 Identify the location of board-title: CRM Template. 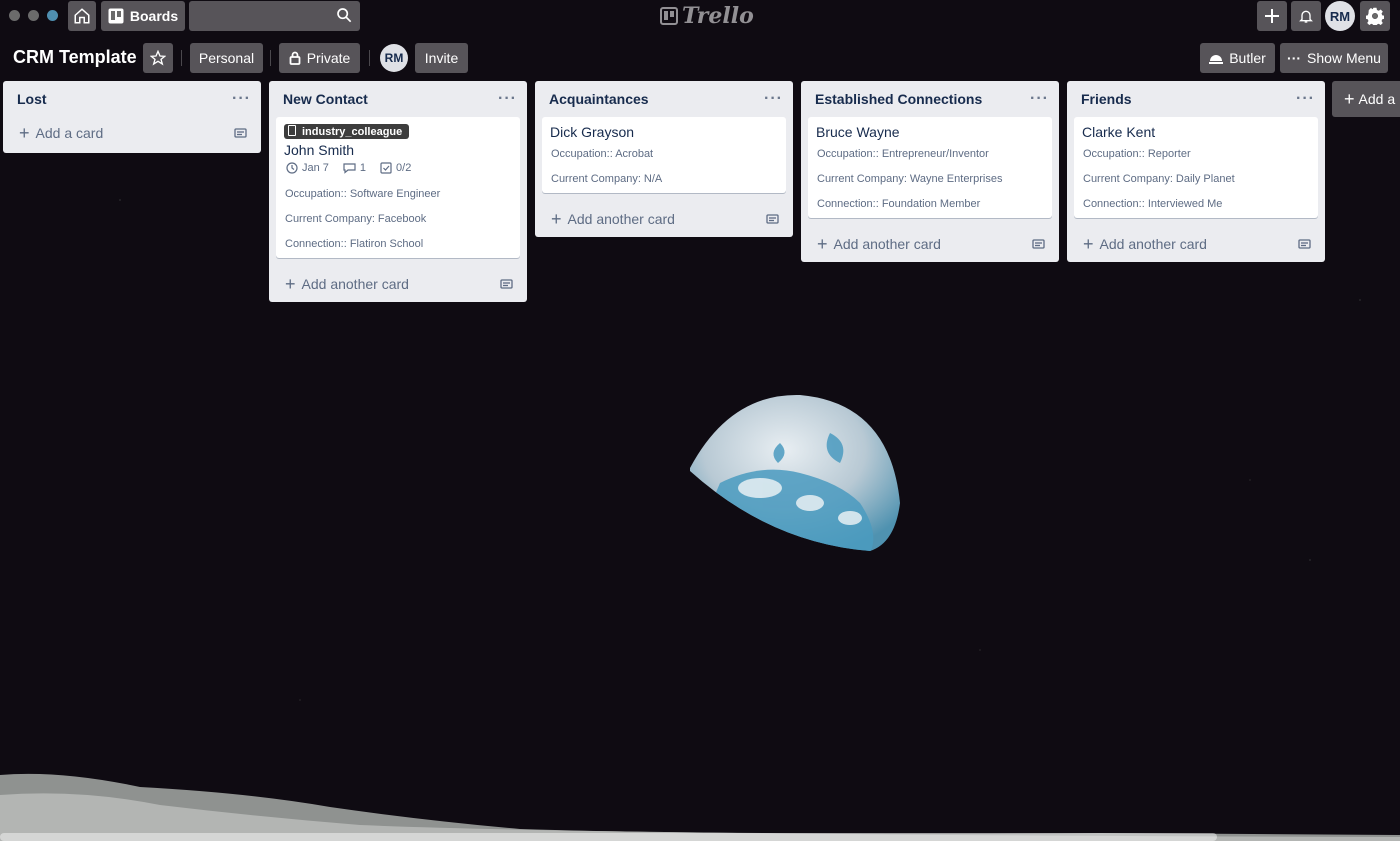
(75, 57).